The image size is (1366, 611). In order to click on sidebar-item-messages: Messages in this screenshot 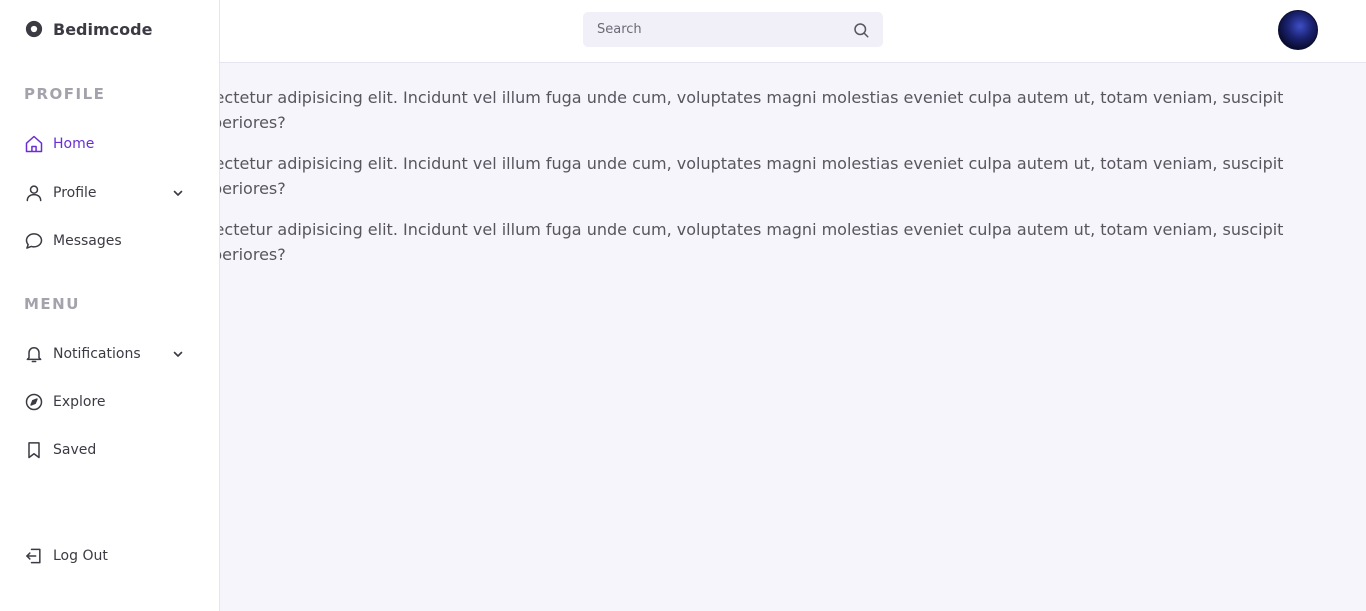, I will do `click(110, 241)`.